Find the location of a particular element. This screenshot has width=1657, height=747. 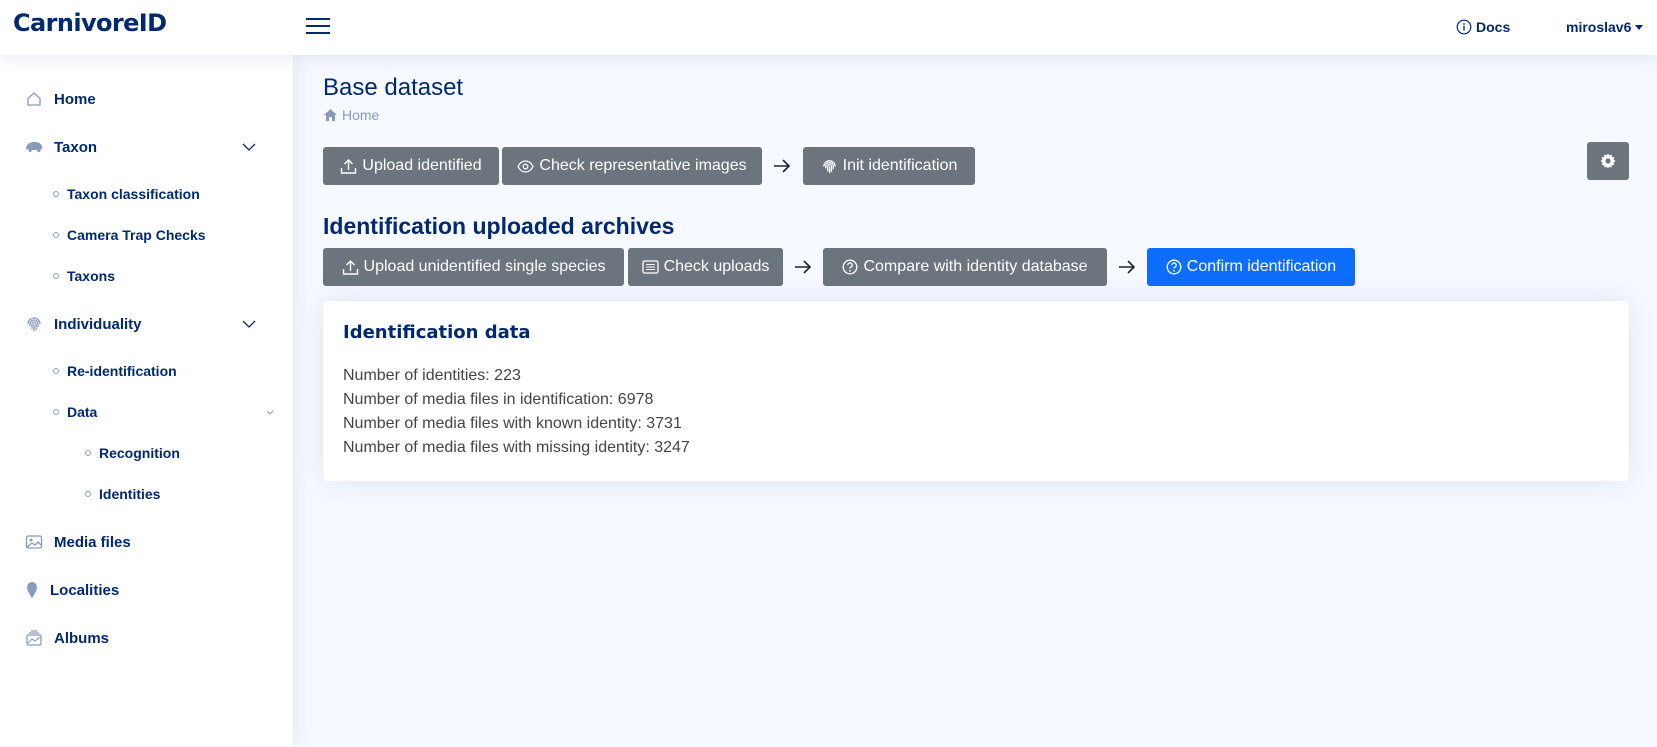

upload-identified-button: Upload identified is located at coordinates (411, 166).